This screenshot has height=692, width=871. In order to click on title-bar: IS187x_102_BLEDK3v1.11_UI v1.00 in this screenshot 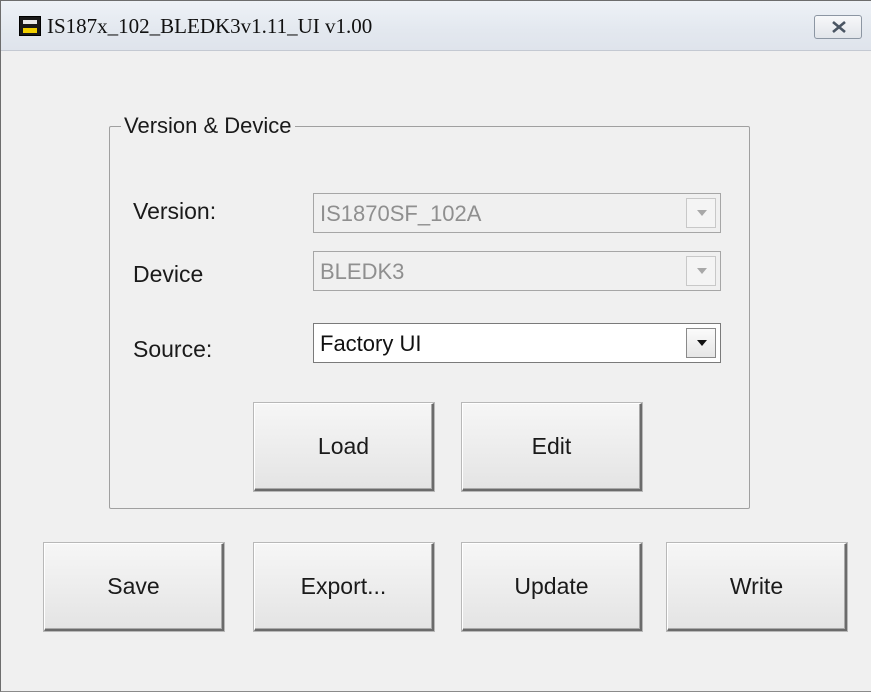, I will do `click(436, 26)`.